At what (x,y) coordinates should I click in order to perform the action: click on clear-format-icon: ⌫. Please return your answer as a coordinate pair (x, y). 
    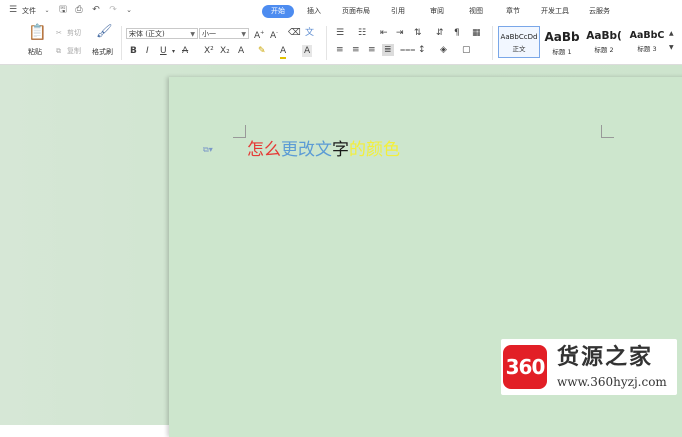
    Looking at the image, I should click on (294, 33).